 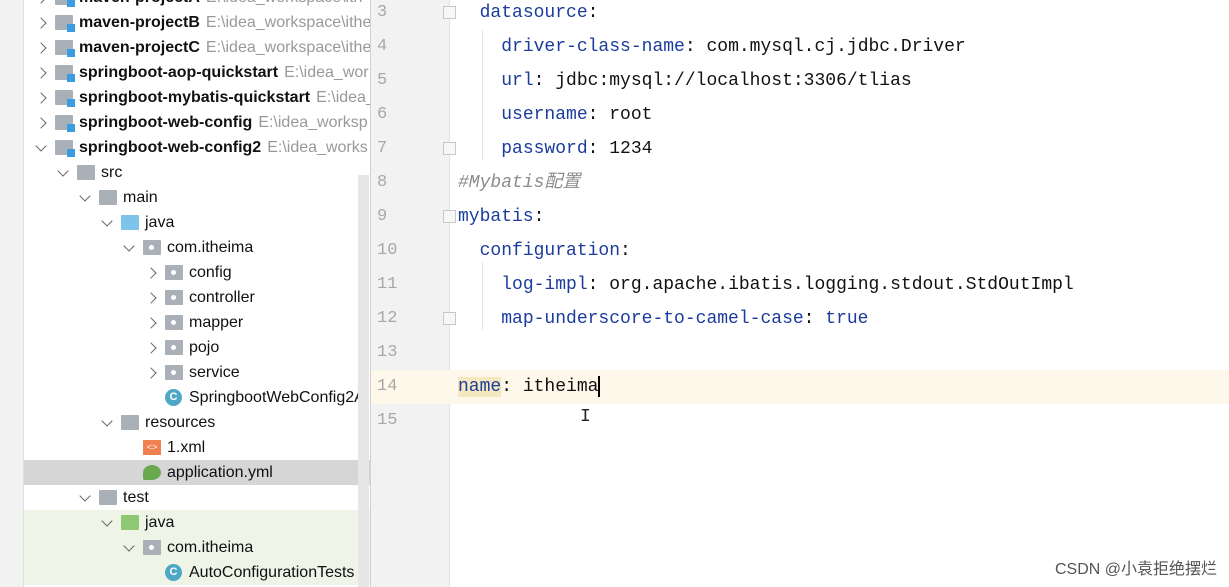 I want to click on tree-item: controller, so click(x=197, y=297).